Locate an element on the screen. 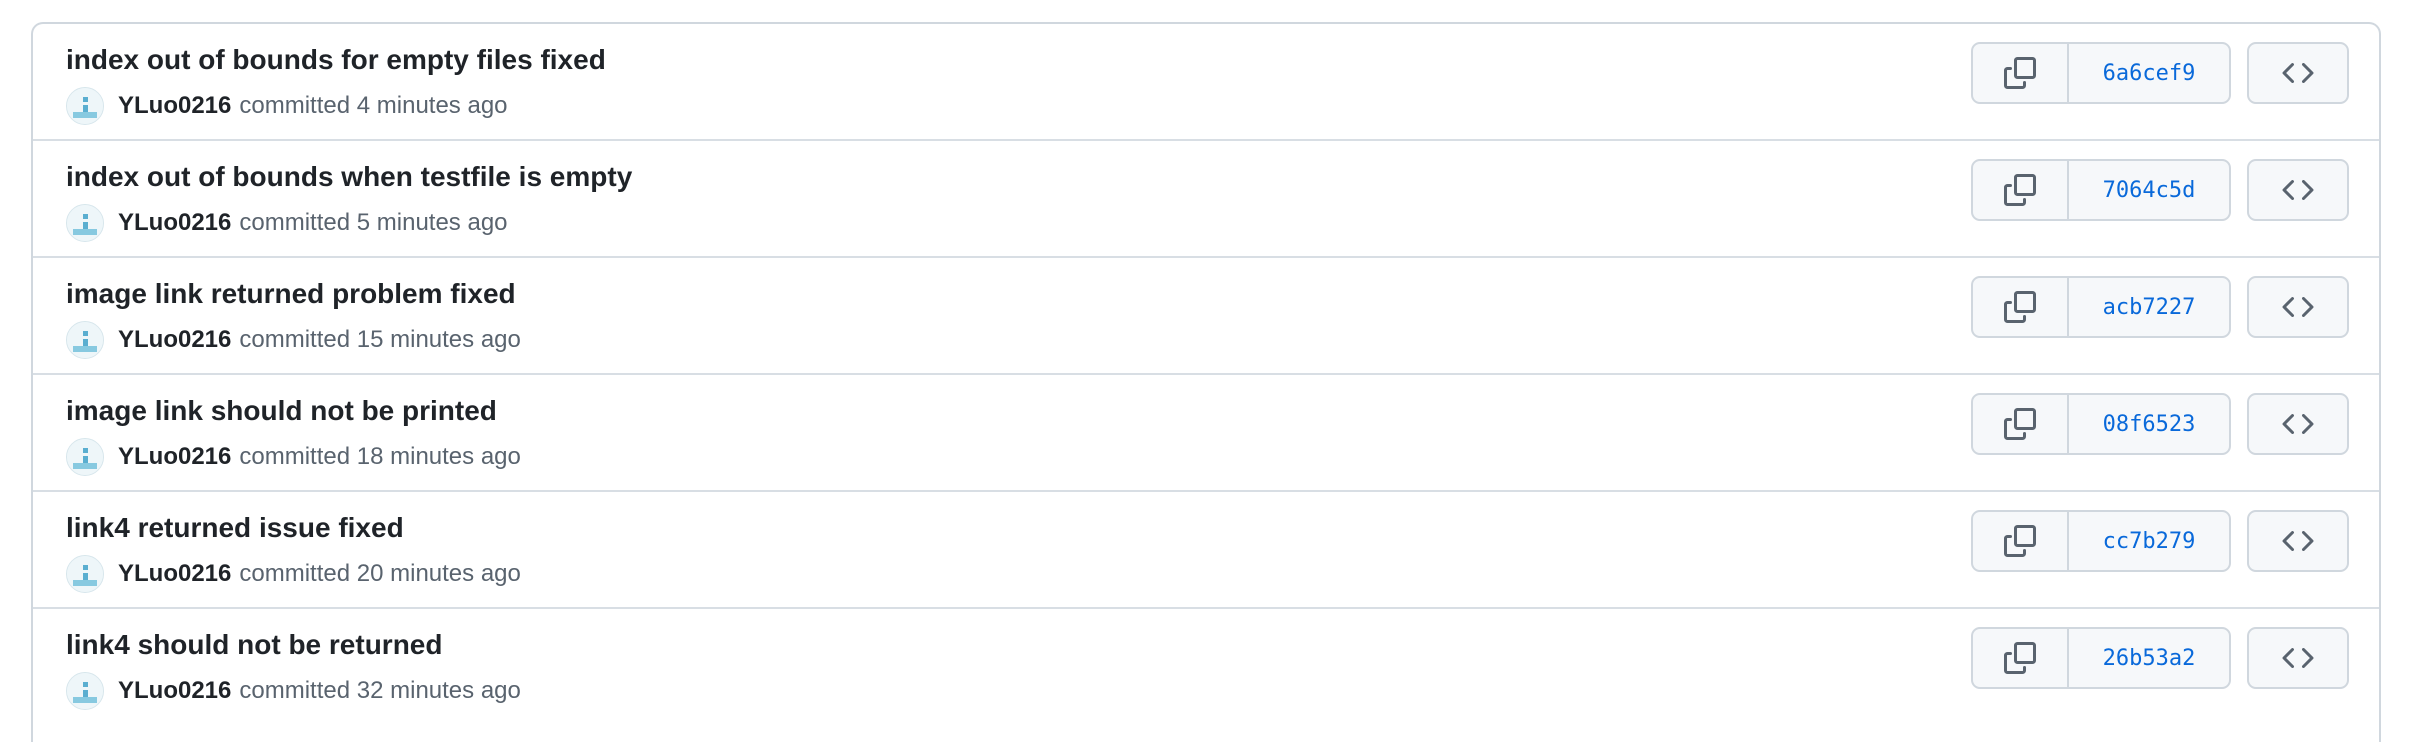 The width and height of the screenshot is (2428, 742). commit-sha-link: 7064c5d is located at coordinates (2149, 190).